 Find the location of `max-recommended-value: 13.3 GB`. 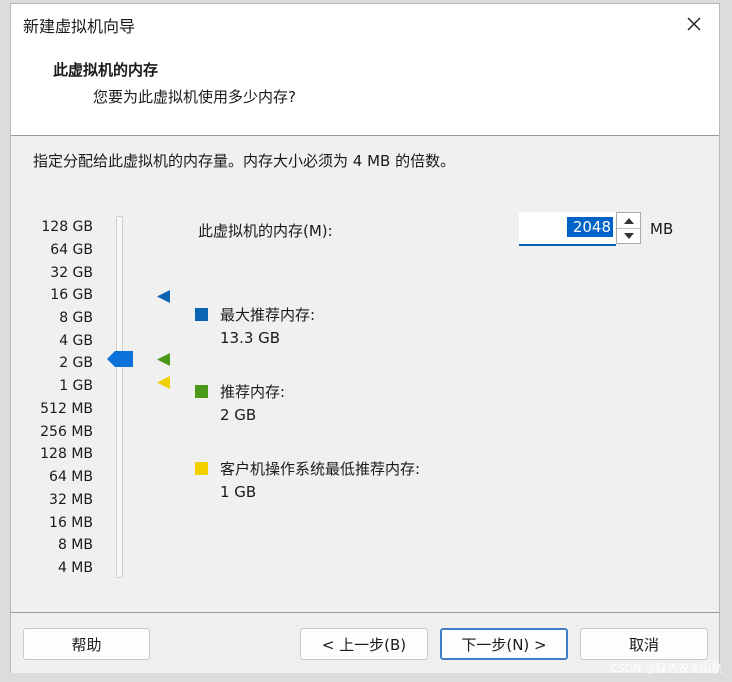

max-recommended-value: 13.3 GB is located at coordinates (250, 338).